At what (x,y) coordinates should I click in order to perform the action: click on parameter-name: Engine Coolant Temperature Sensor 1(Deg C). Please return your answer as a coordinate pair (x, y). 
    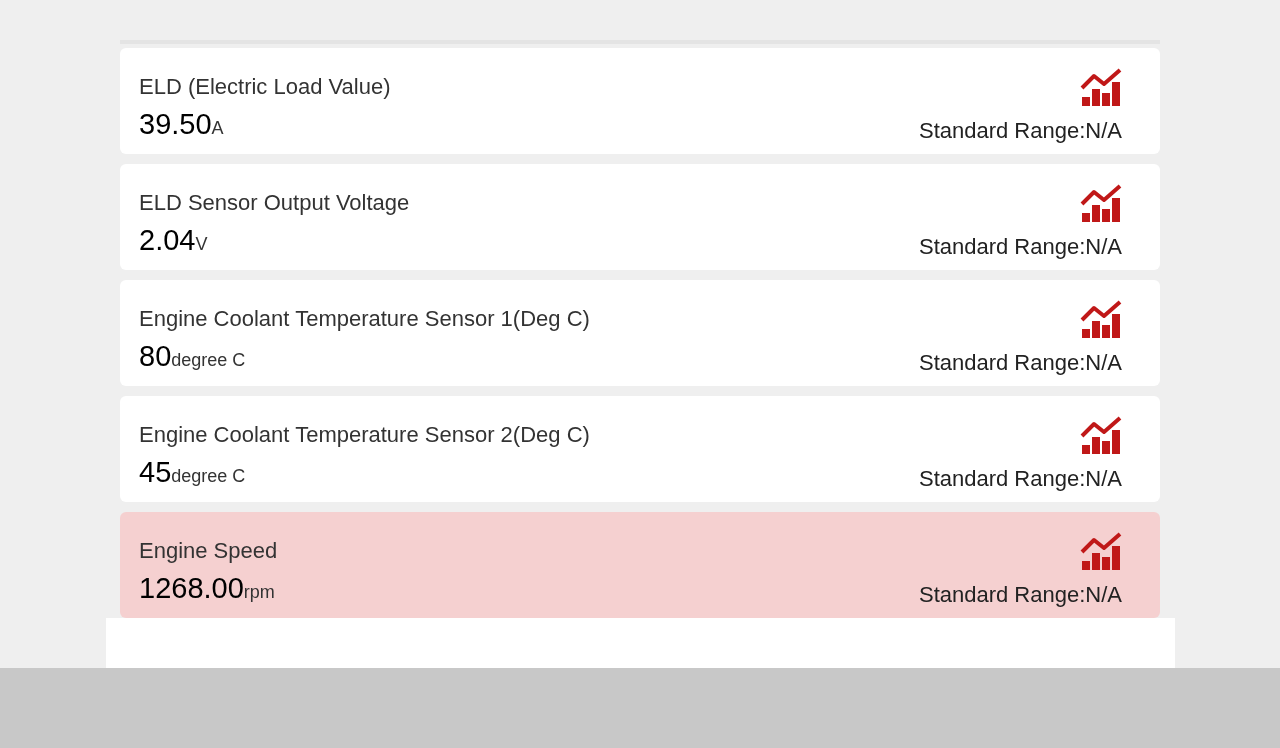
    Looking at the image, I should click on (364, 319).